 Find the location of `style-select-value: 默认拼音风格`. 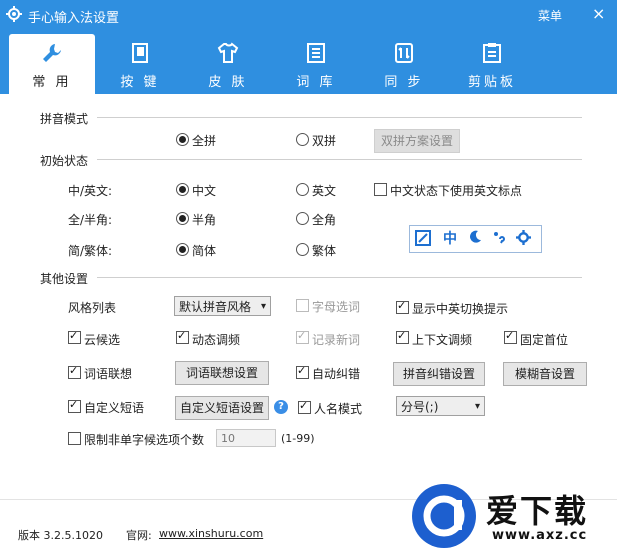

style-select-value: 默认拼音风格 is located at coordinates (215, 307).